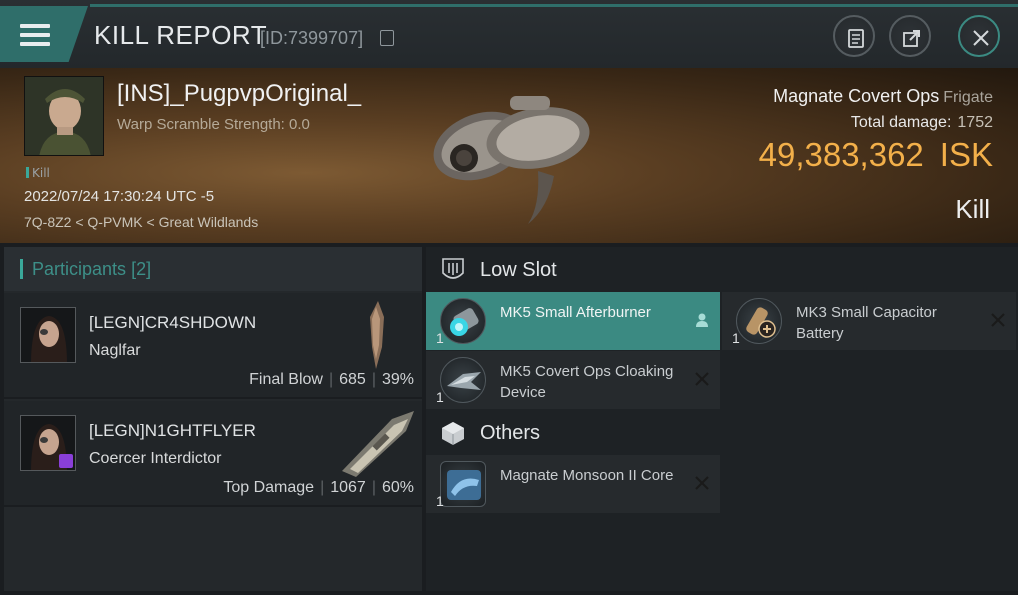  I want to click on module-name: MK5 Small Afterburner, so click(575, 312).